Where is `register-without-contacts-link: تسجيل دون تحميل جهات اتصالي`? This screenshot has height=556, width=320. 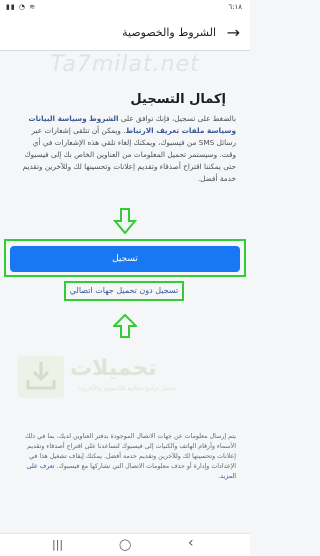 register-without-contacts-link: تسجيل دون تحميل جهات اتصالي is located at coordinates (124, 291).